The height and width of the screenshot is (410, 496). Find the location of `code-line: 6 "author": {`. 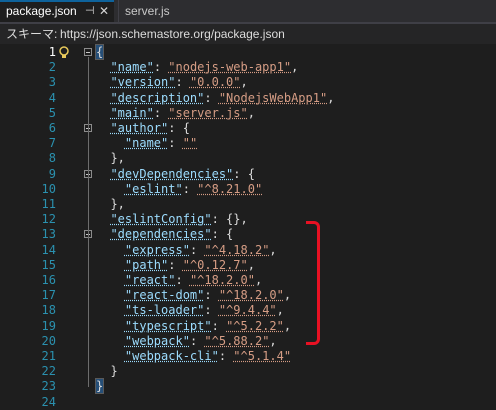

code-line: 6 "author": { is located at coordinates (248, 128).